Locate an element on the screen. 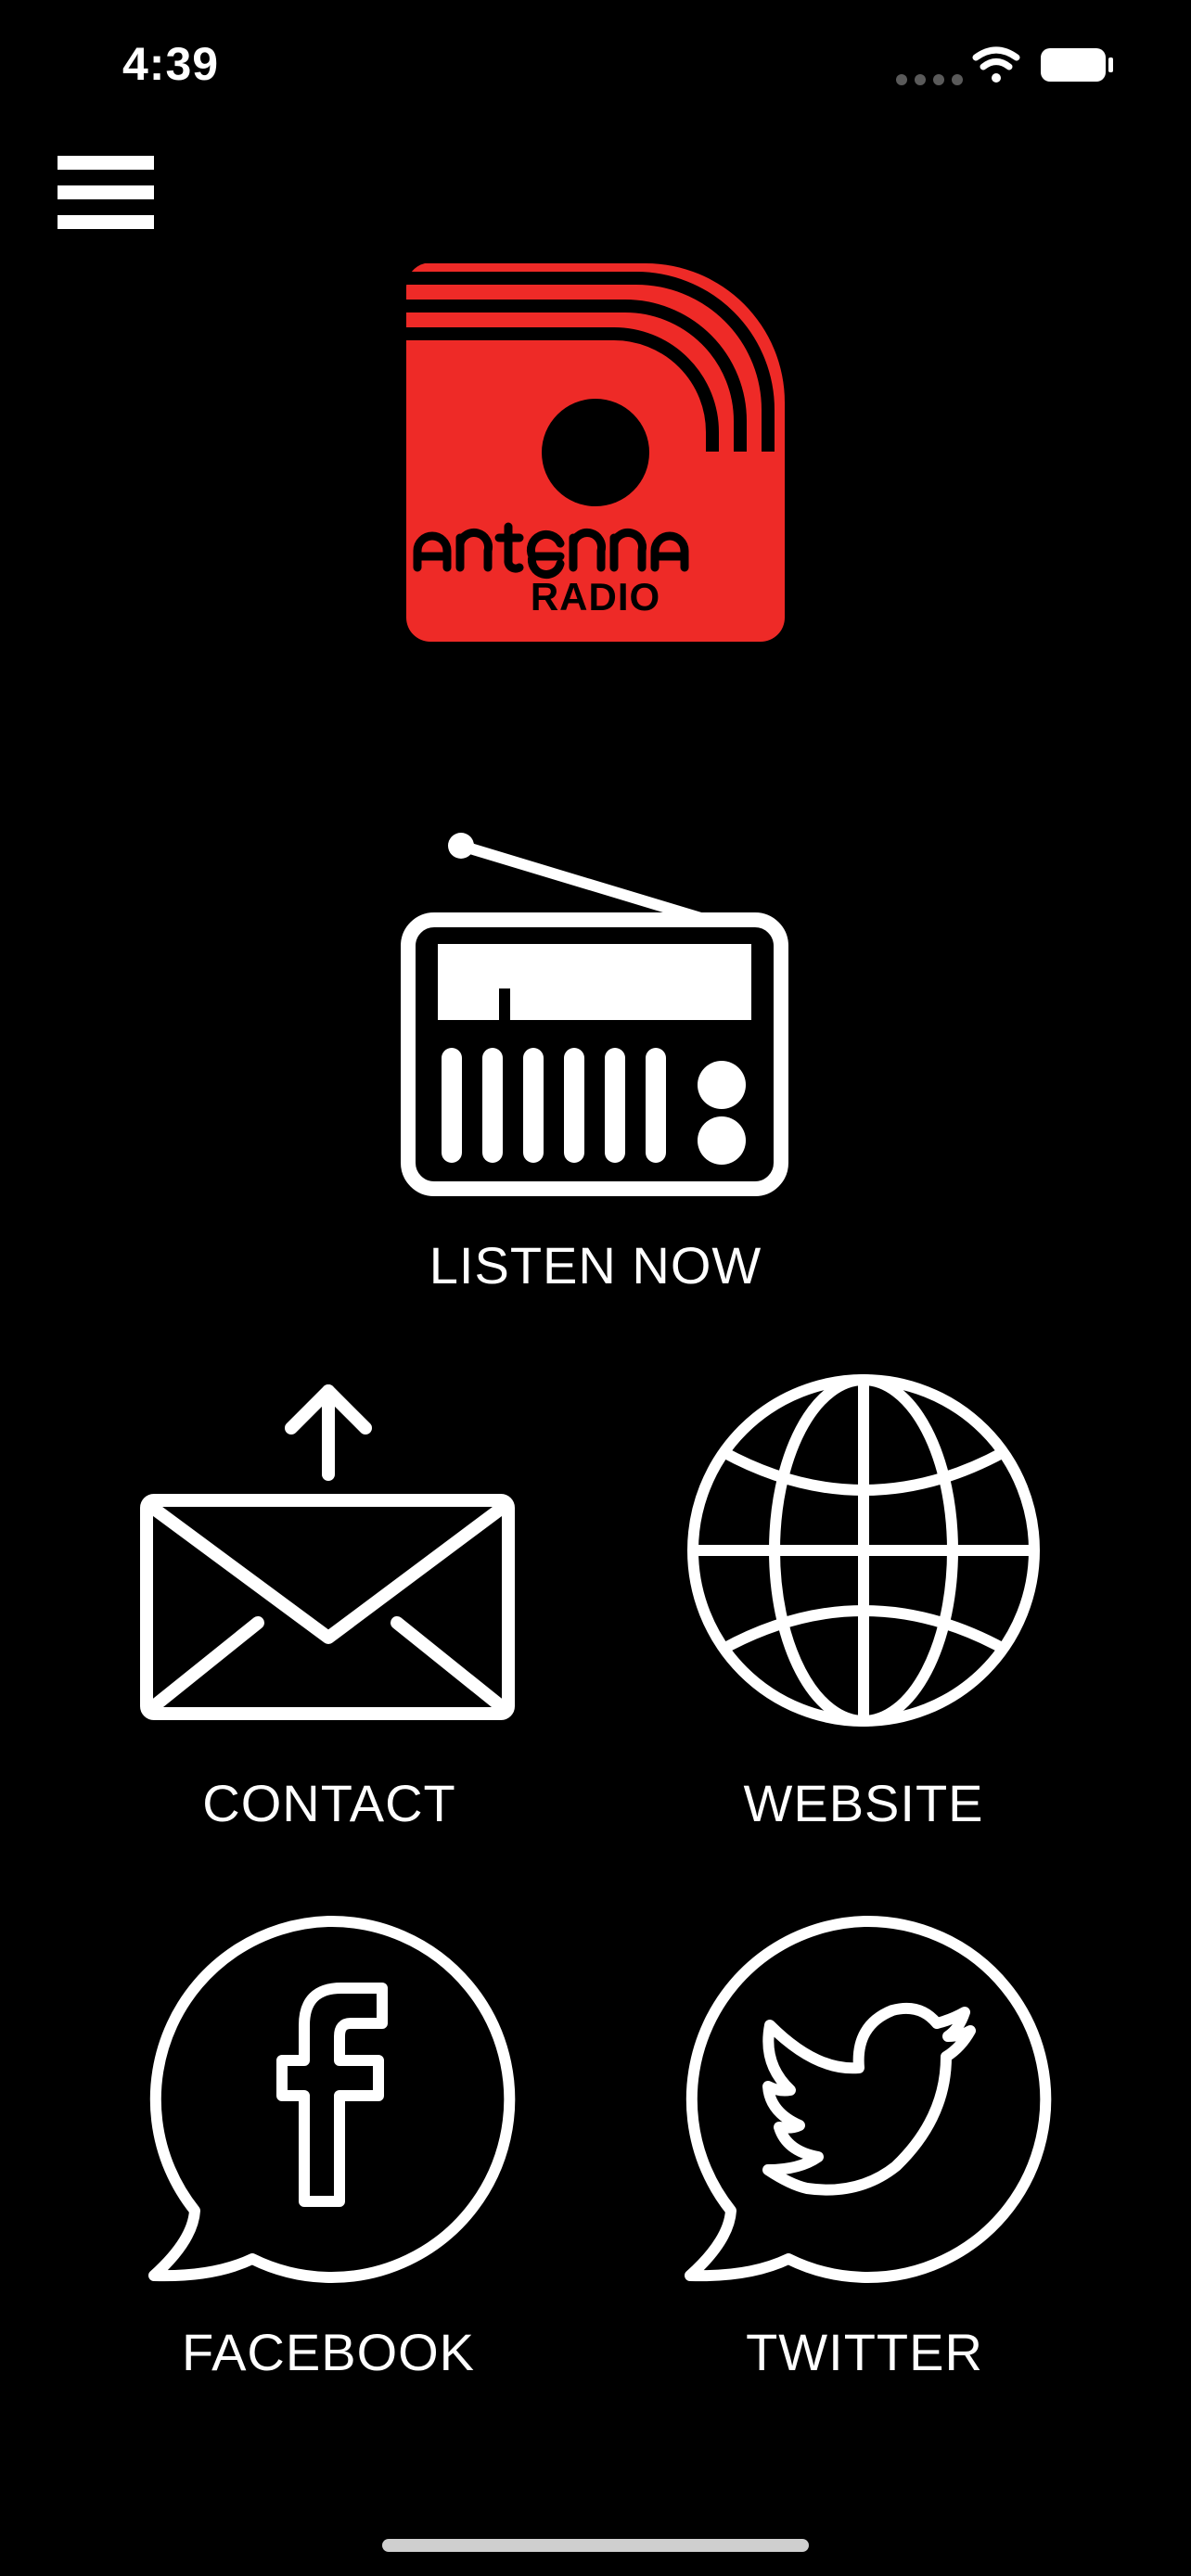 The image size is (1191, 2576). twitter-bubble-icon is located at coordinates (868, 2099).